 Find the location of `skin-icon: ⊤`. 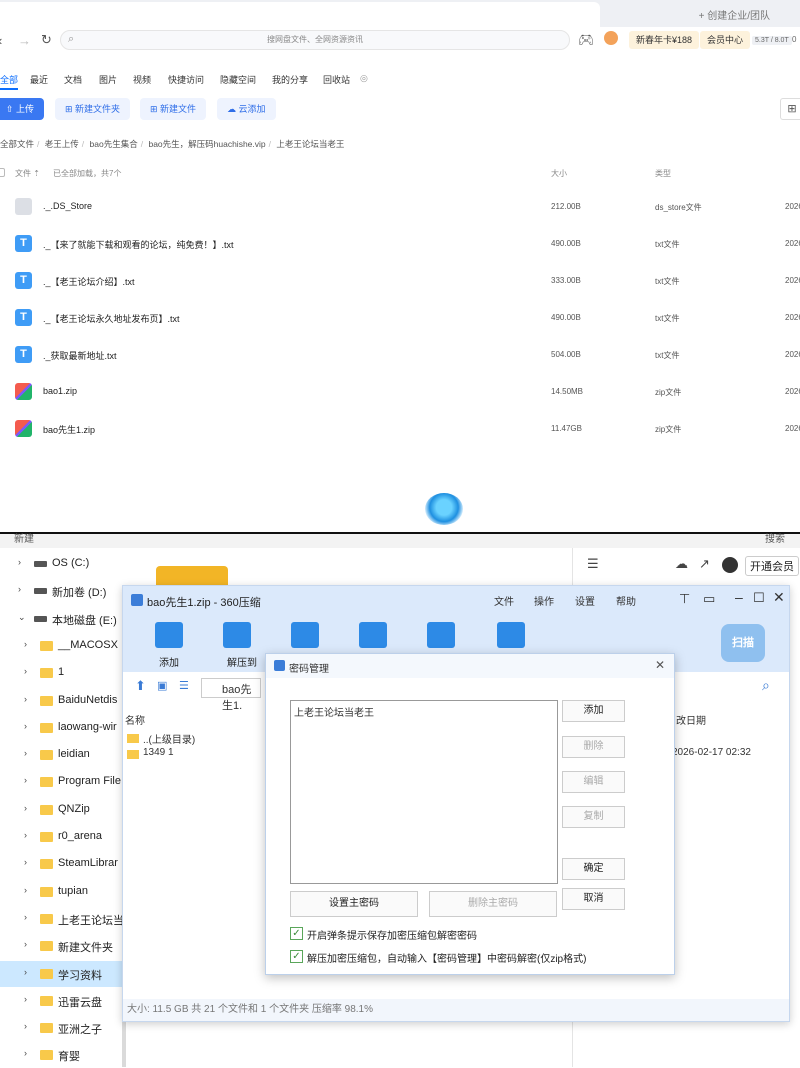

skin-icon: ⊤ is located at coordinates (684, 599).